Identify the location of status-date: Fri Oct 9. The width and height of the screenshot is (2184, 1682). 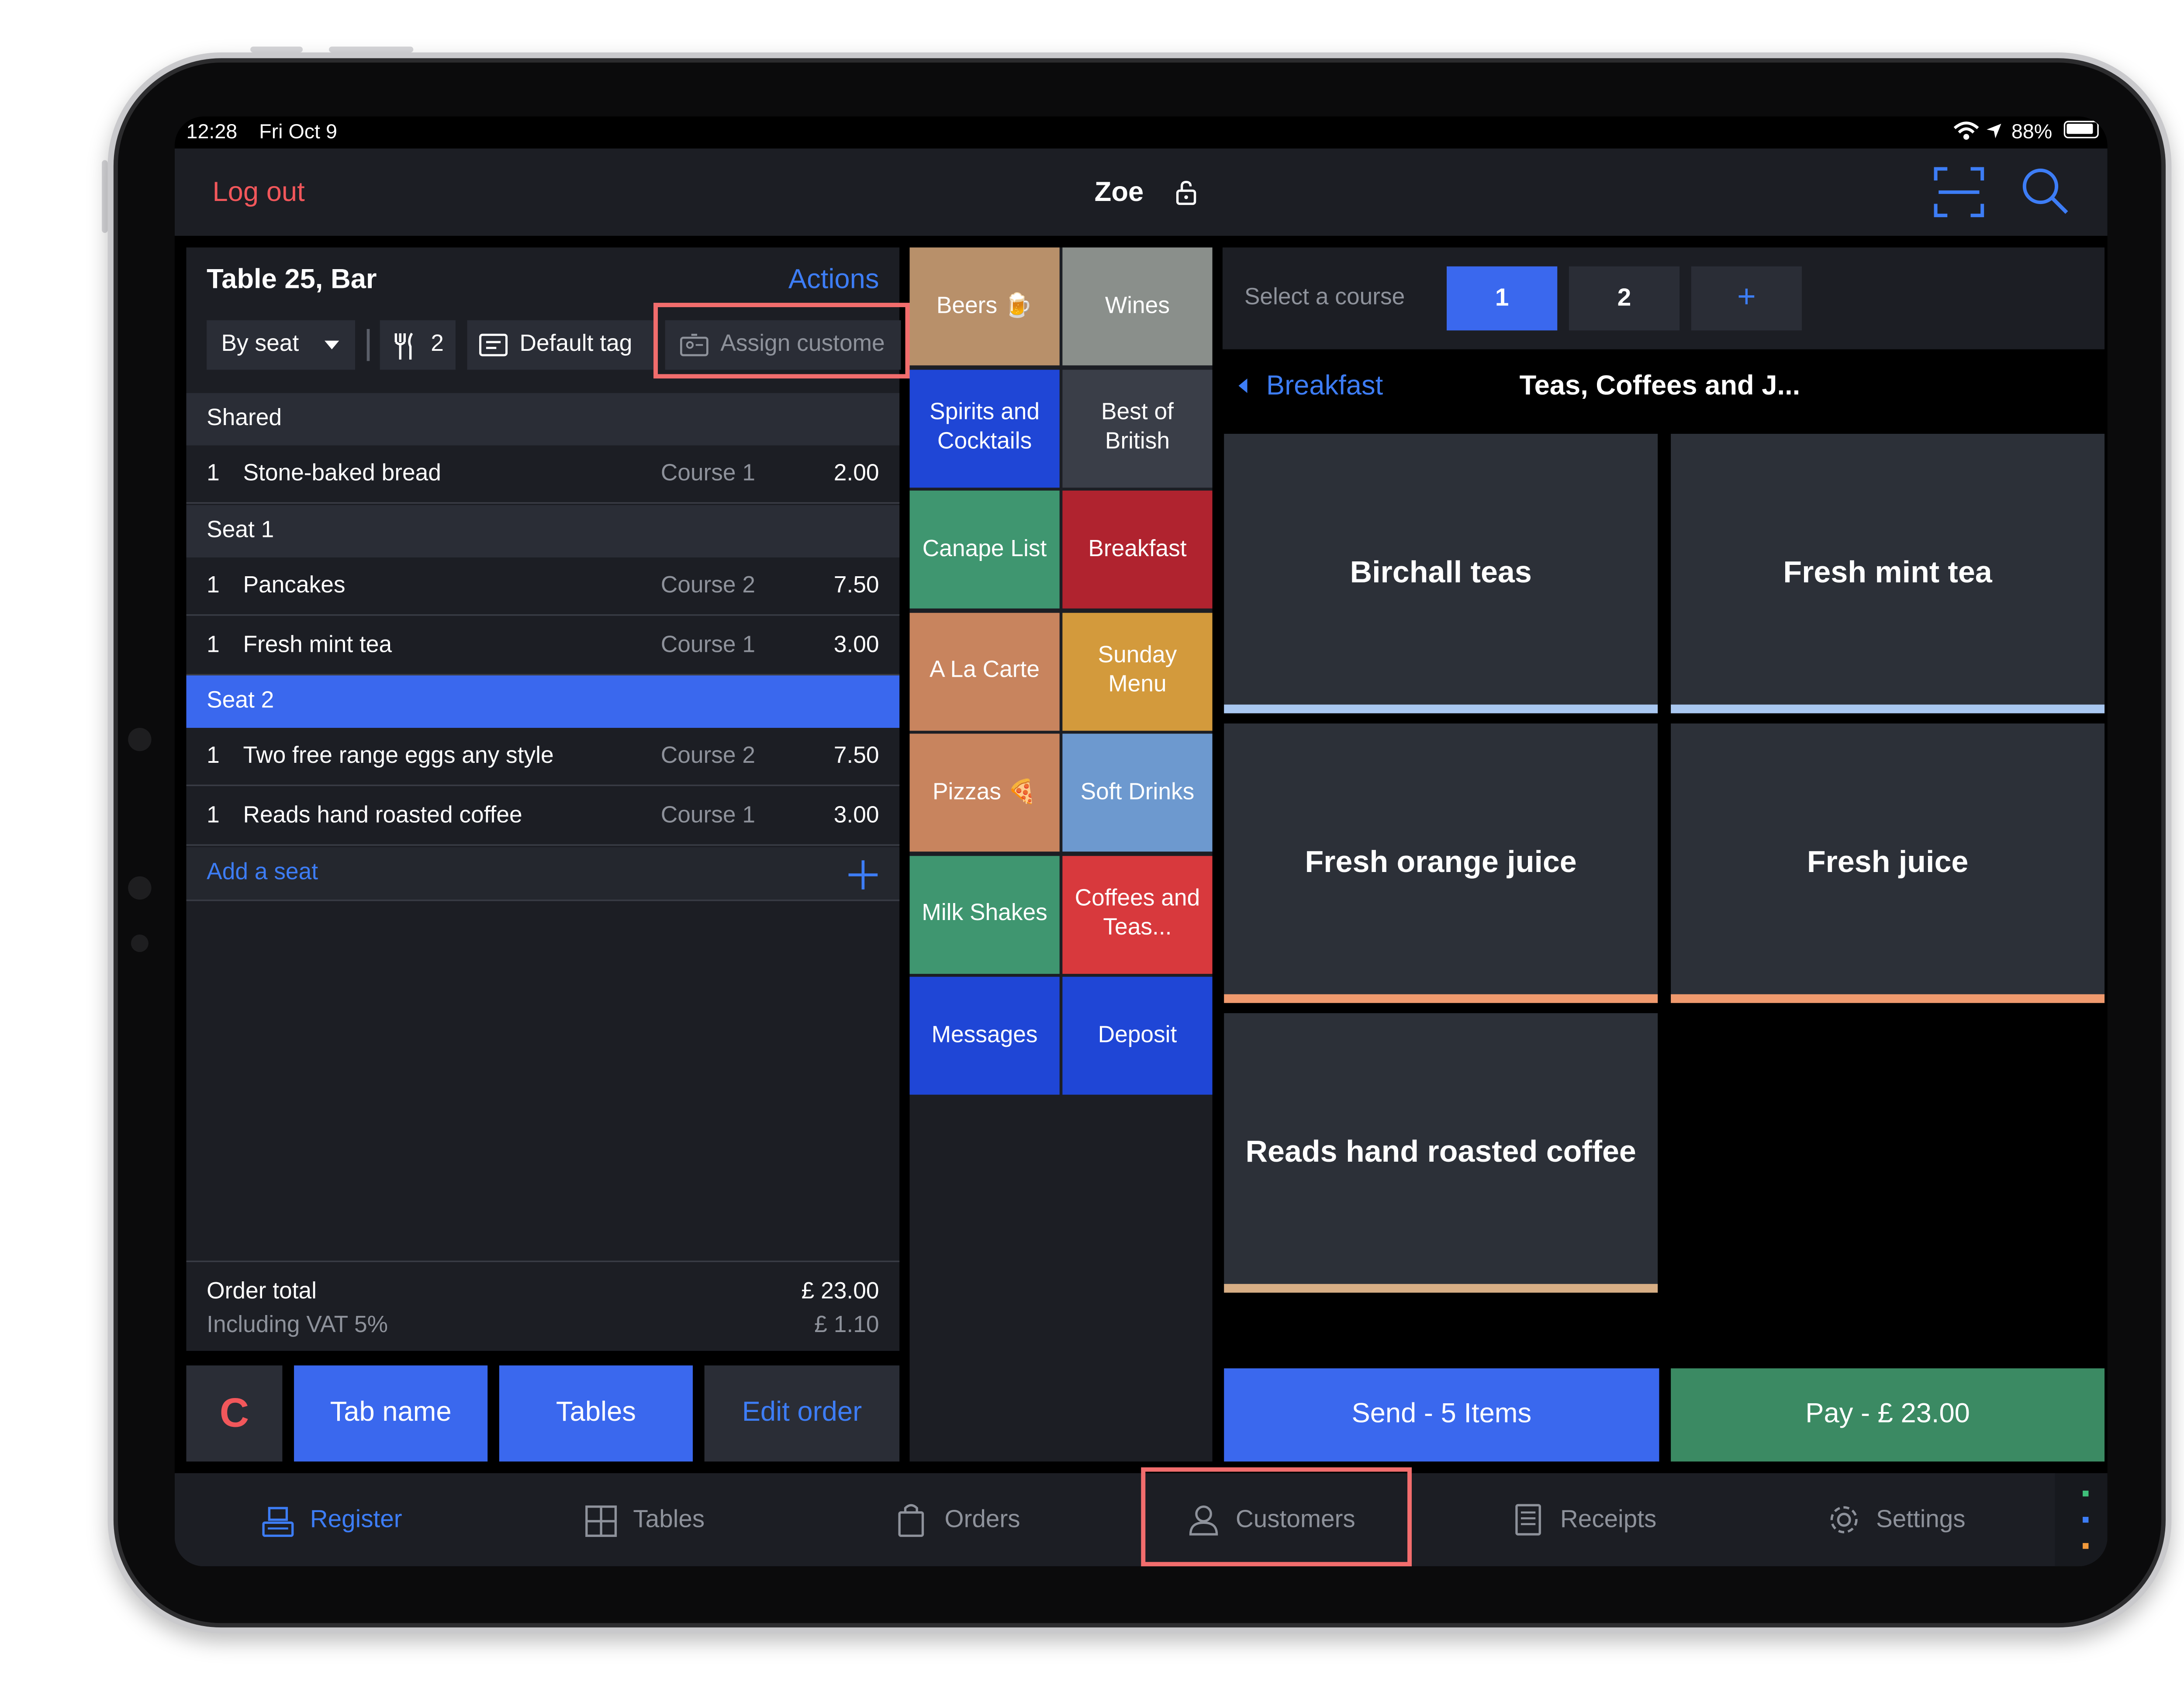
(298, 131).